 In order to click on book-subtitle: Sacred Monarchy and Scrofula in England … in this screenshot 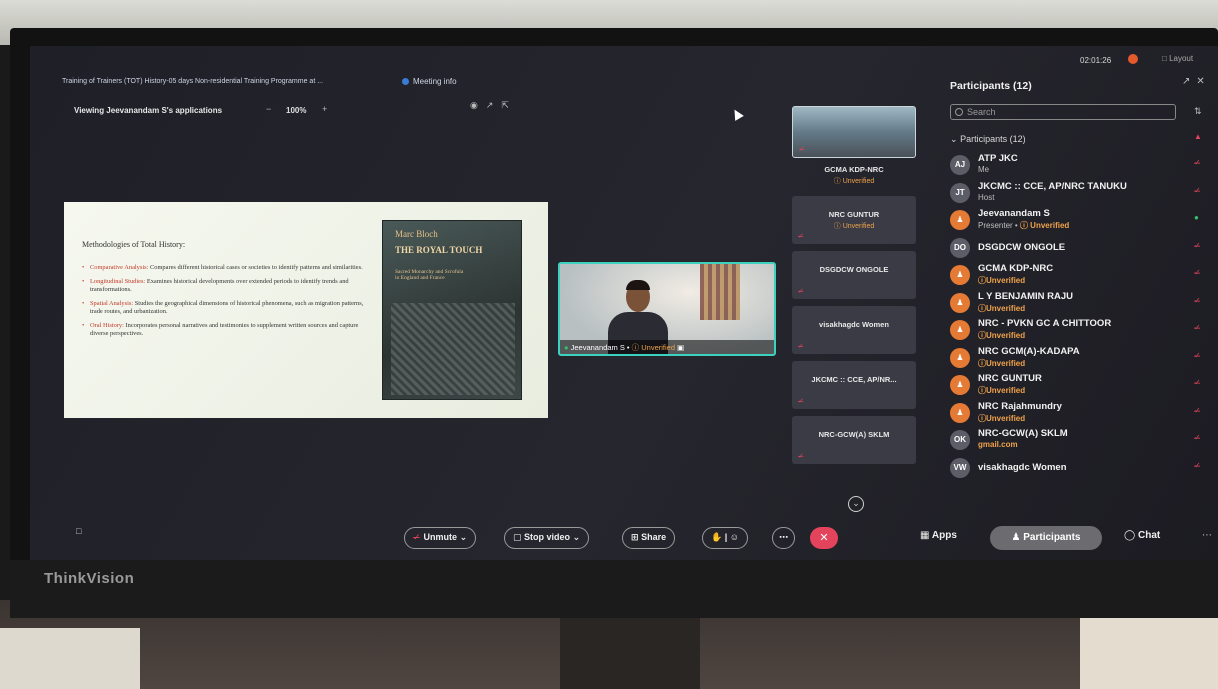, I will do `click(429, 275)`.